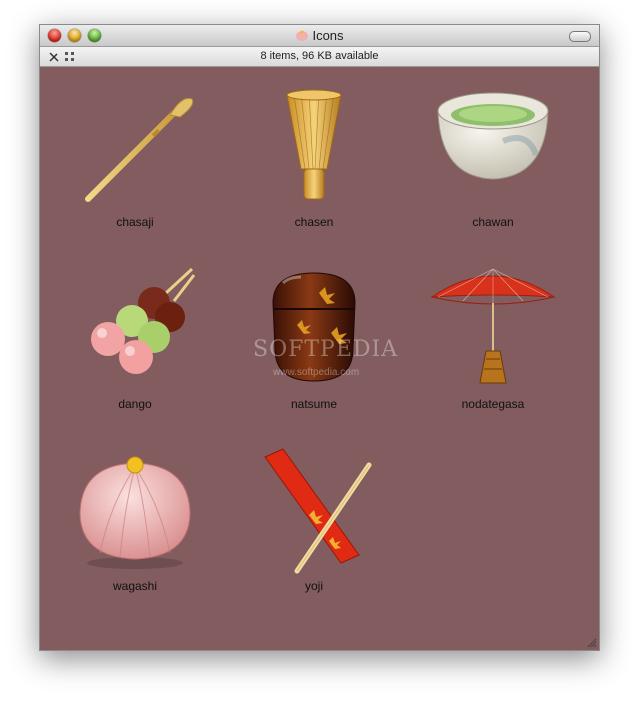  Describe the element at coordinates (135, 586) in the screenshot. I see `file-label: wagashi` at that location.